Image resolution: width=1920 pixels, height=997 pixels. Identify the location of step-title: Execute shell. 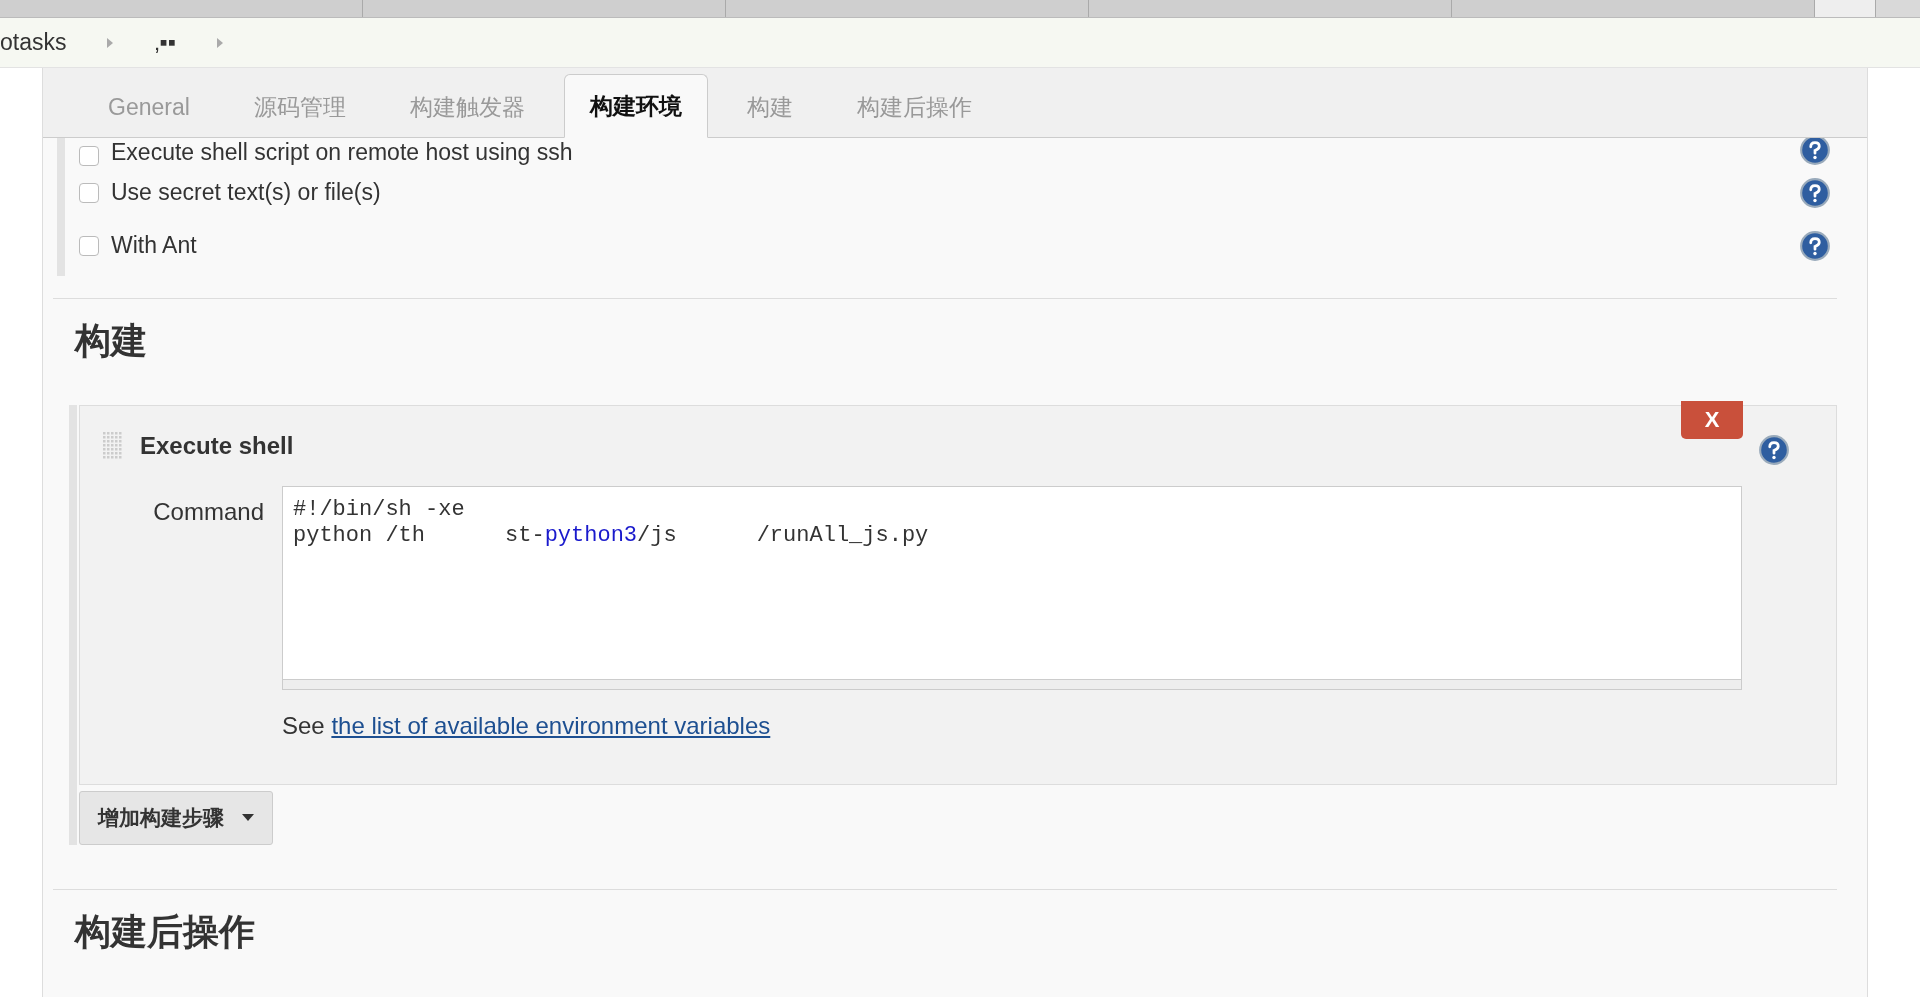
(217, 446).